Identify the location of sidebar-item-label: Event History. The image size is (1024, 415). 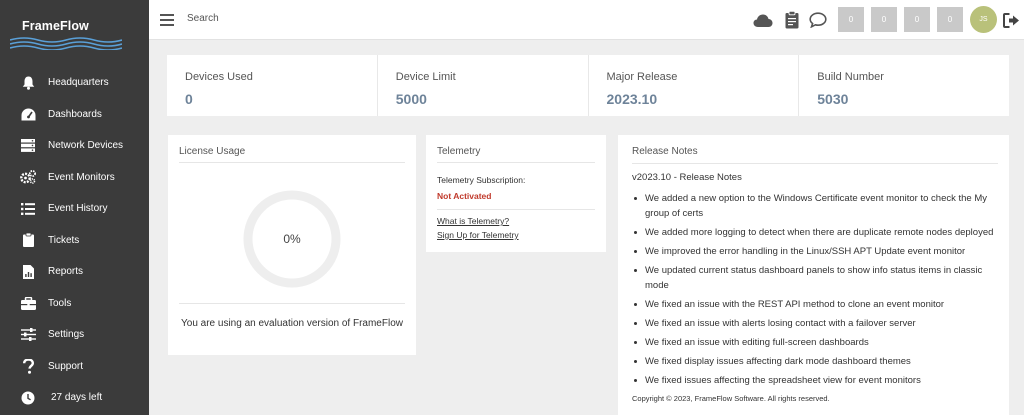
(78, 209).